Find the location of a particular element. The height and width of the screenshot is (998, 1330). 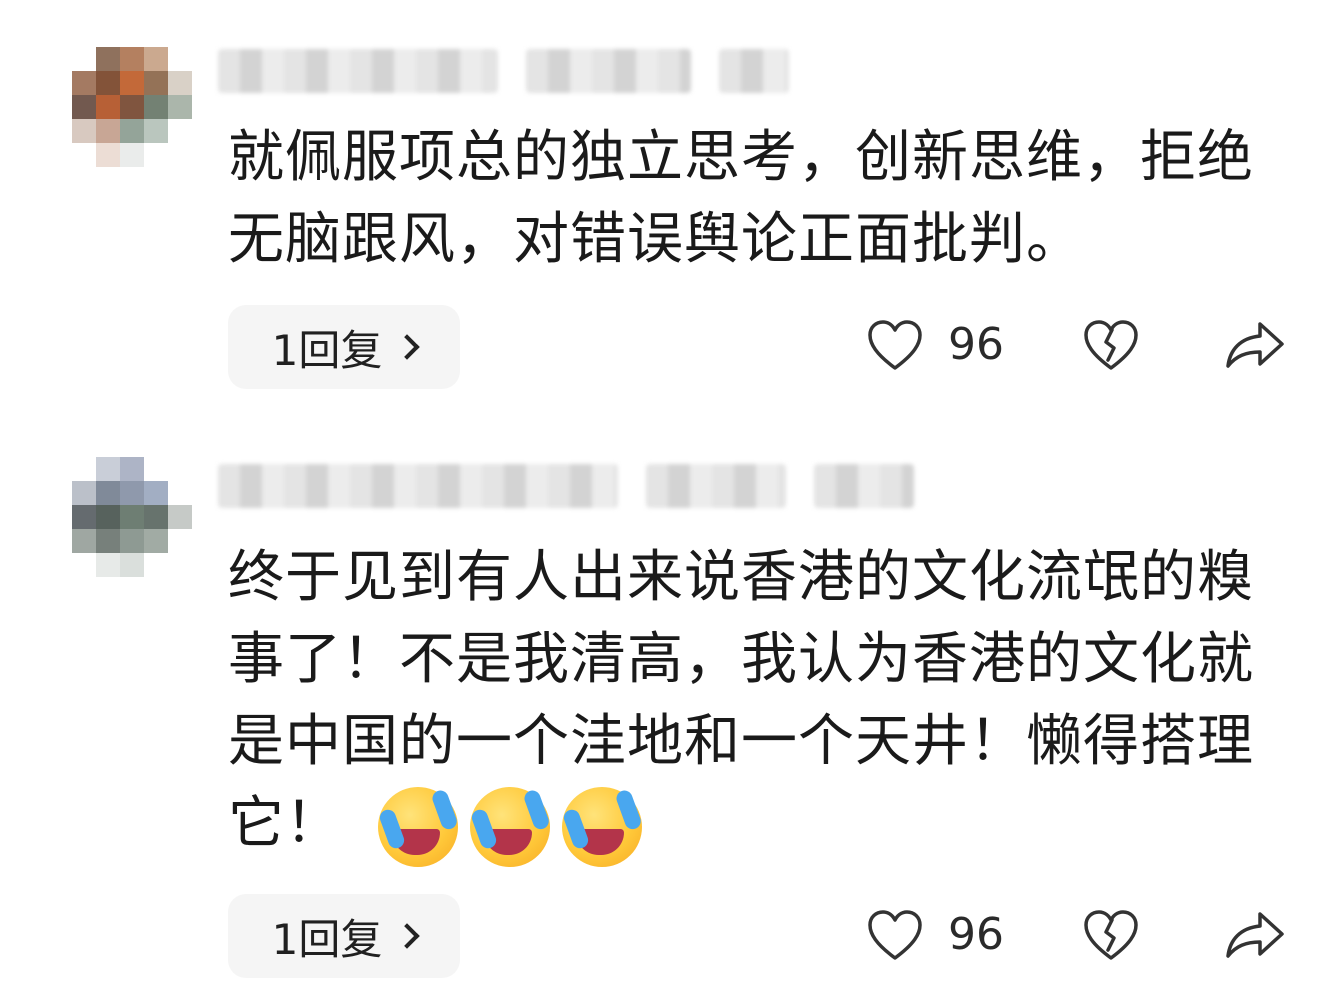

comment-text-content: 就佩服项总的独立思考，创新思维，拒绝无脑跟风，对错误舆论正面批判。 is located at coordinates (741, 198).